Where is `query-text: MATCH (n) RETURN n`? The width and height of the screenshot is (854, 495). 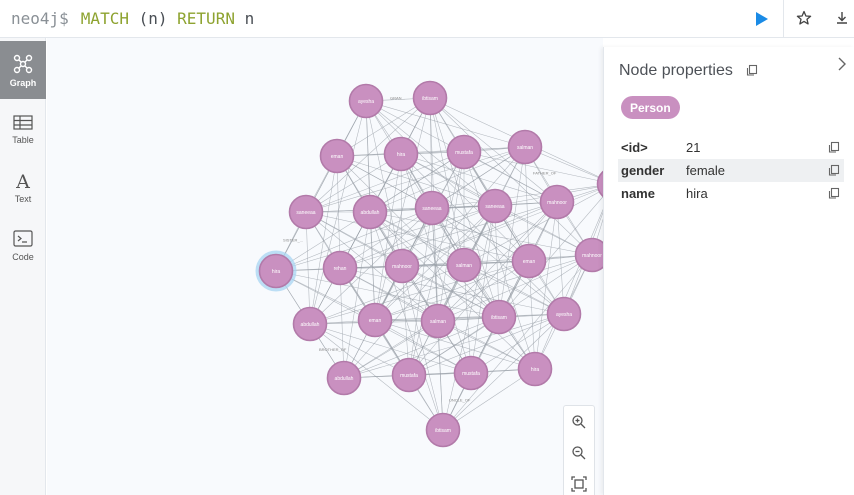 query-text: MATCH (n) RETURN n is located at coordinates (167, 18).